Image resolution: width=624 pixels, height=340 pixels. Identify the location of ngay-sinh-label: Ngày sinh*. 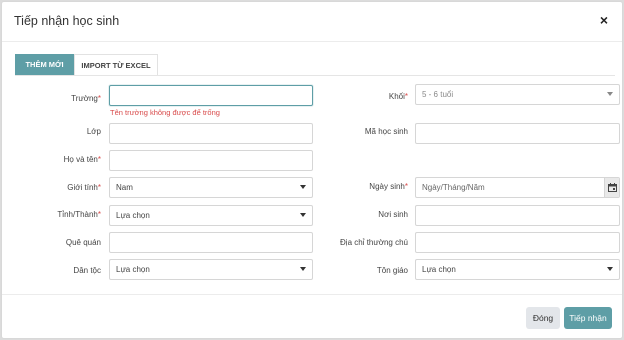
(388, 186).